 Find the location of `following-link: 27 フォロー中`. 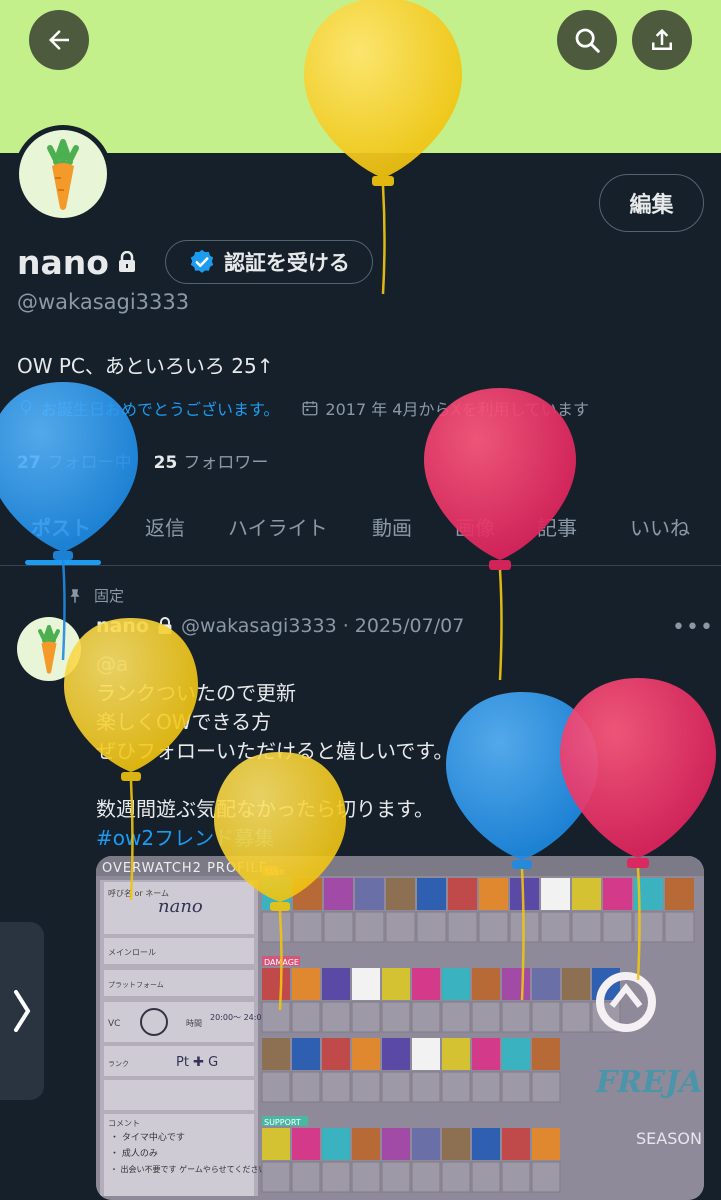

following-link: 27 フォロー中 is located at coordinates (74, 460).